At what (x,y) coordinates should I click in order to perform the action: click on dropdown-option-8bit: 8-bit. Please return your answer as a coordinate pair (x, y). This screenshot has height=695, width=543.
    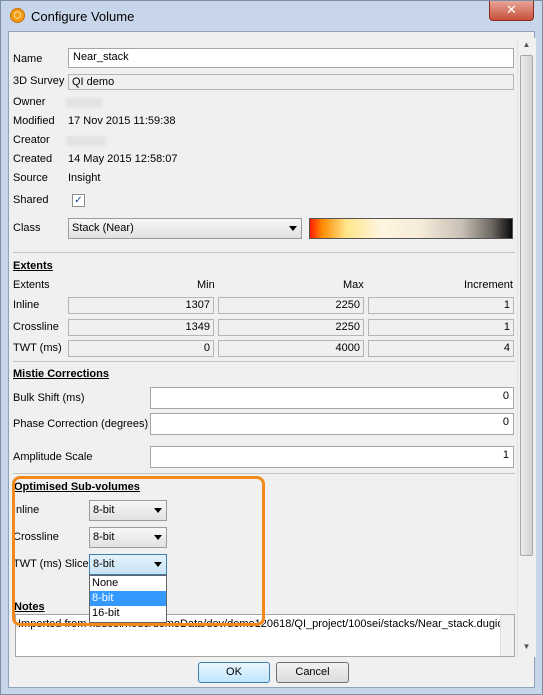
    Looking at the image, I should click on (128, 598).